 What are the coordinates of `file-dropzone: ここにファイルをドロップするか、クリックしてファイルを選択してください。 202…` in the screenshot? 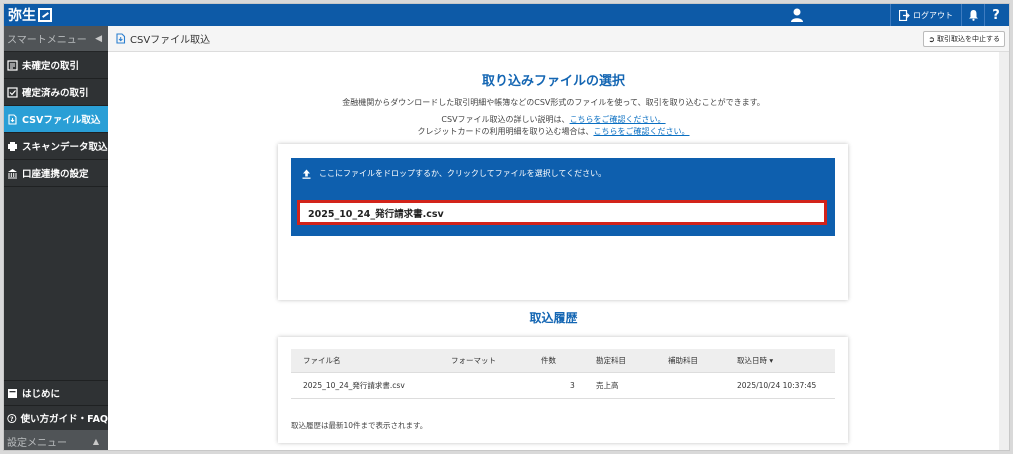 It's located at (563, 197).